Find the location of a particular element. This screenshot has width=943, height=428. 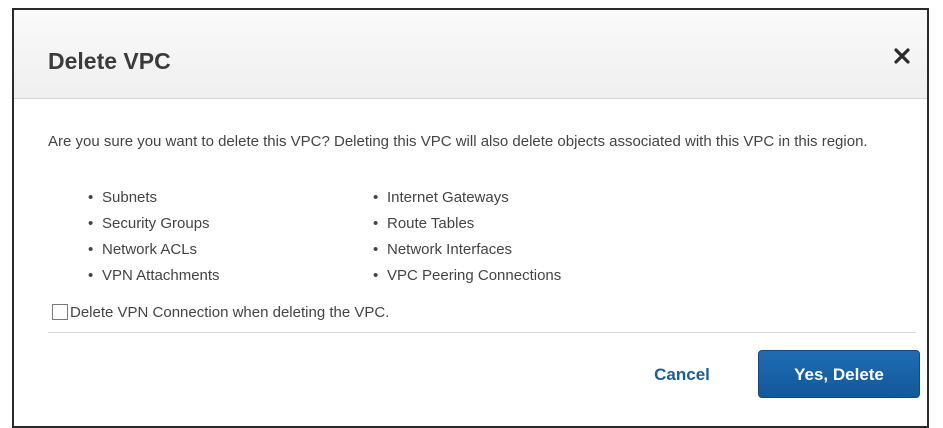

yes-delete-button: Yes, Delete is located at coordinates (839, 374).